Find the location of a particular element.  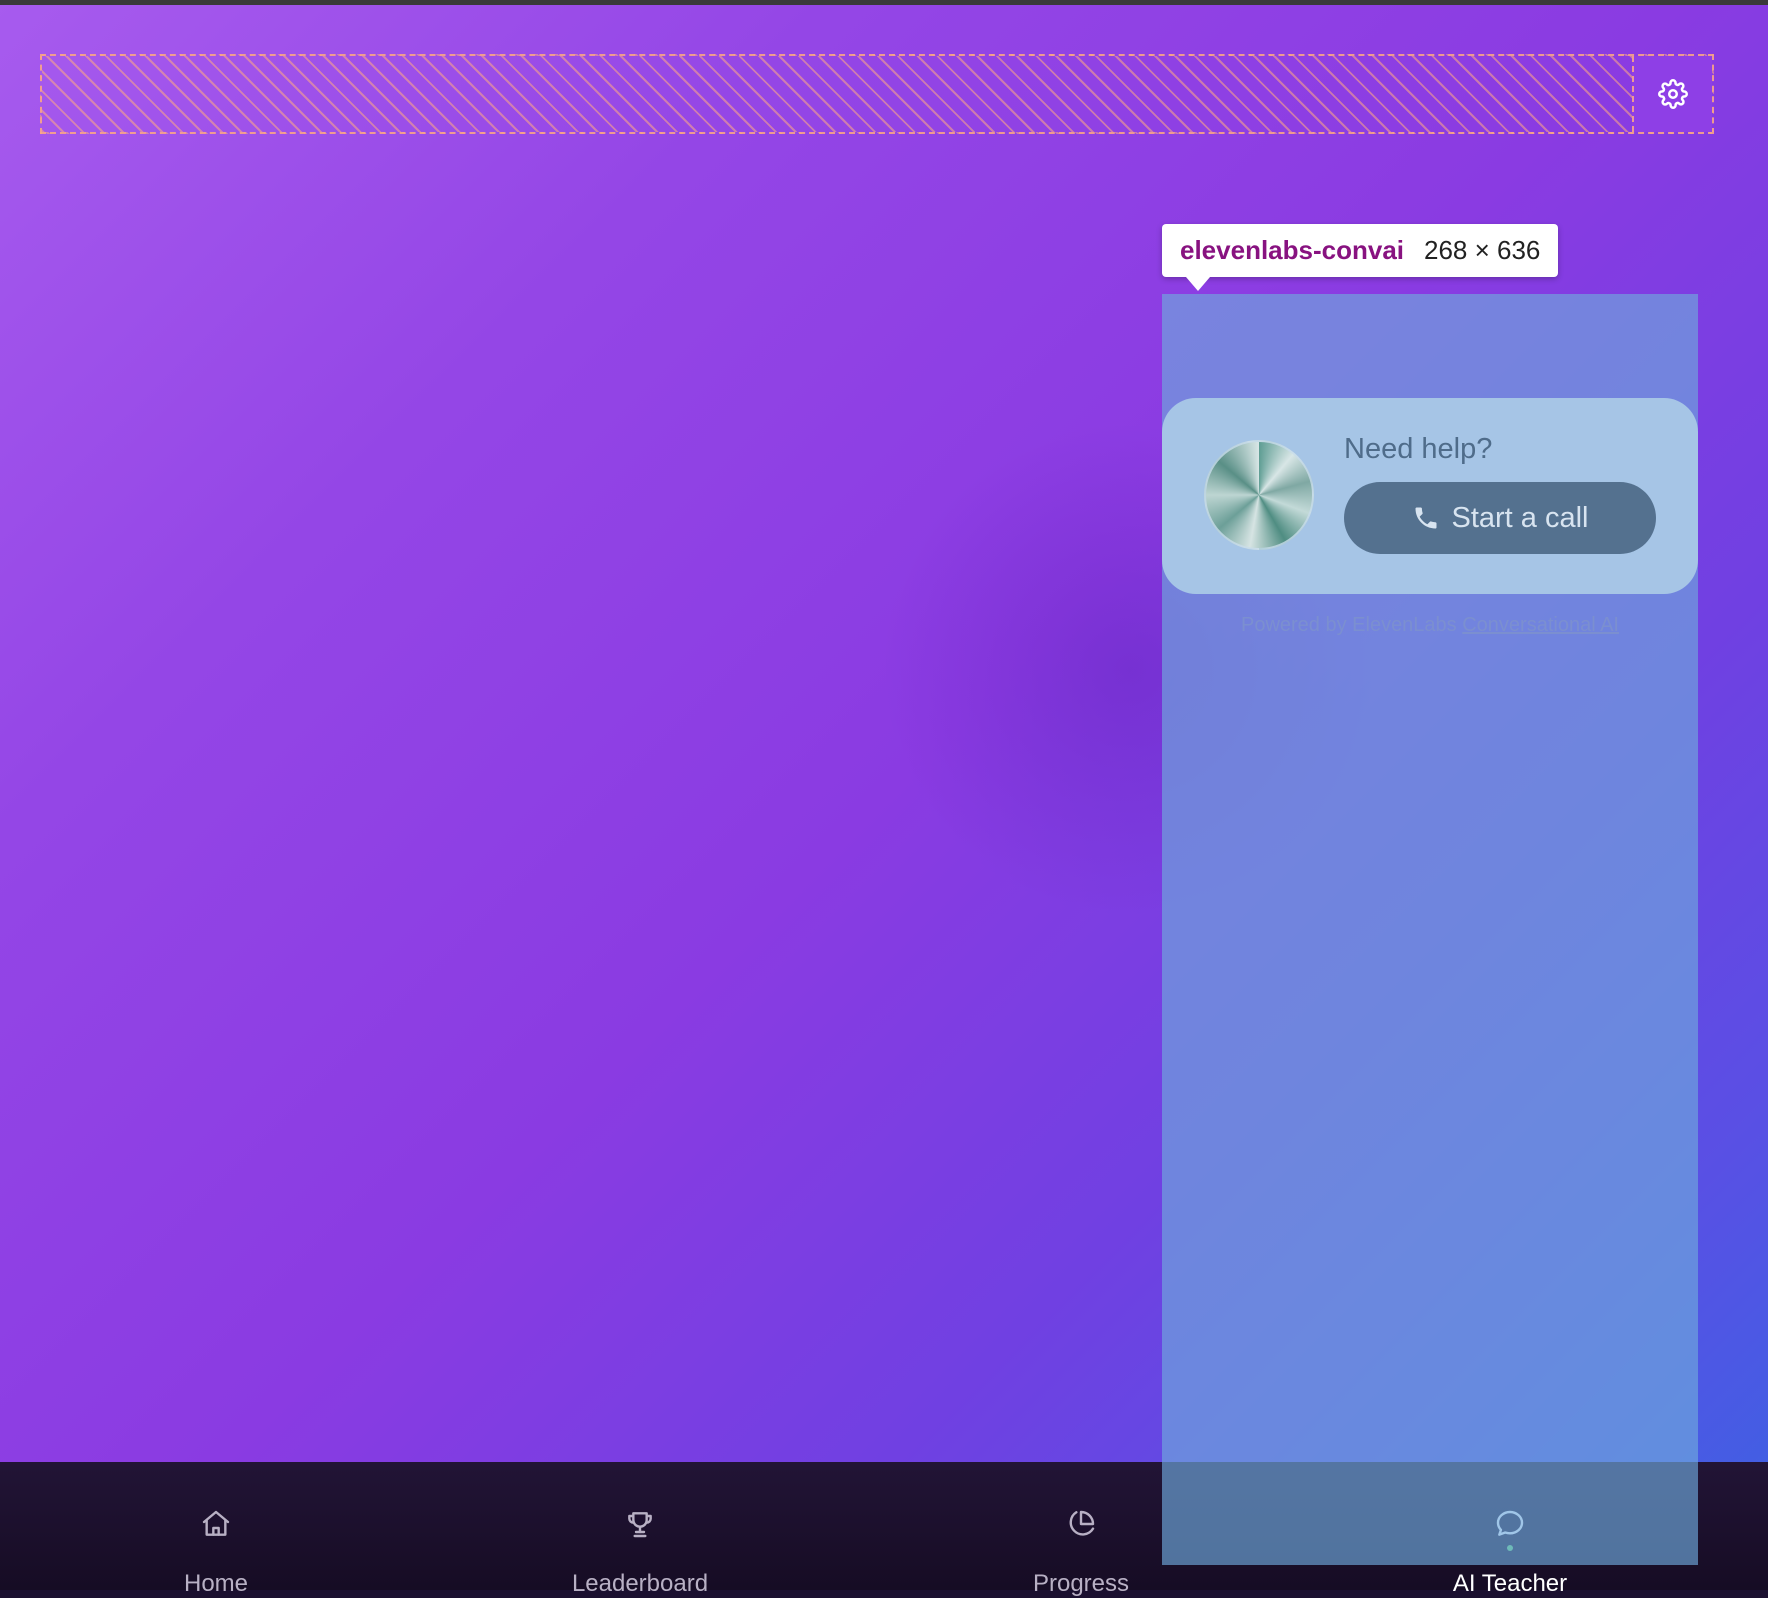

powered-by-footer: Powered by ElevenLabs Conversational AI is located at coordinates (1430, 625).